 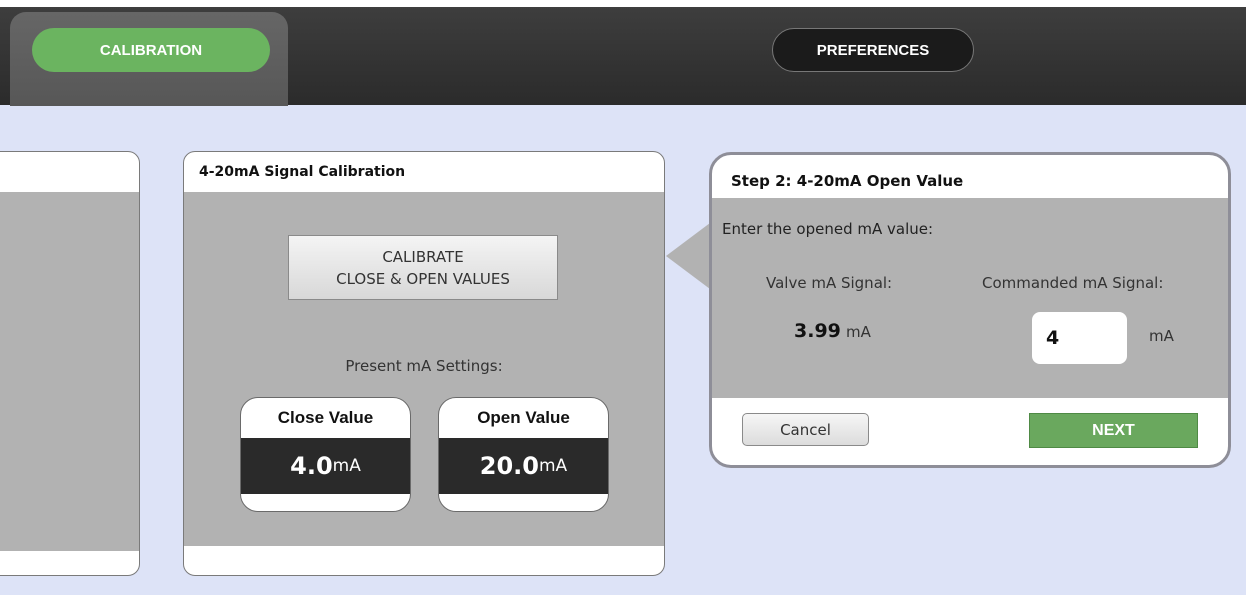 I want to click on calibration-panel-title: 4-20mA Signal Calibration, so click(x=302, y=172).